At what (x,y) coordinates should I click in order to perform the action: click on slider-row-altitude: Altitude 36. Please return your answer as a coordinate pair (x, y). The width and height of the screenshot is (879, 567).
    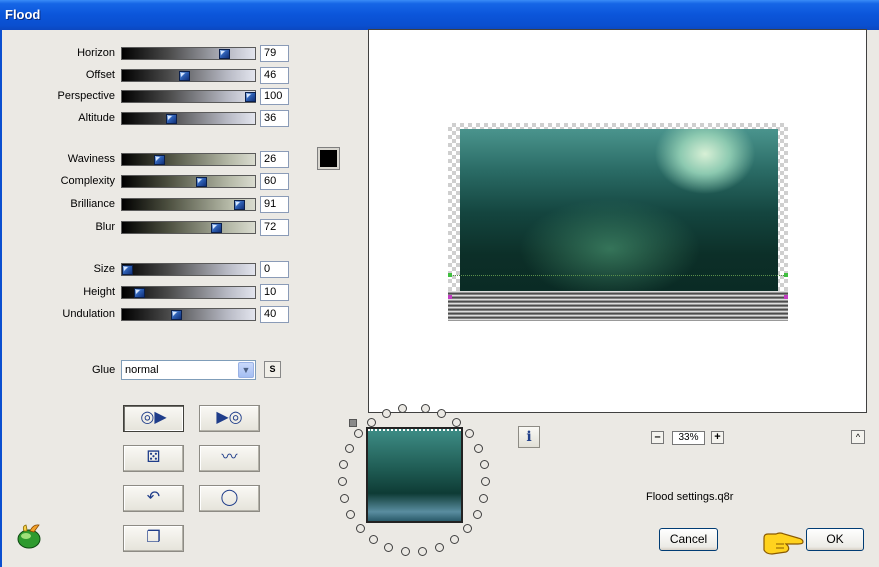
    Looking at the image, I should click on (150, 118).